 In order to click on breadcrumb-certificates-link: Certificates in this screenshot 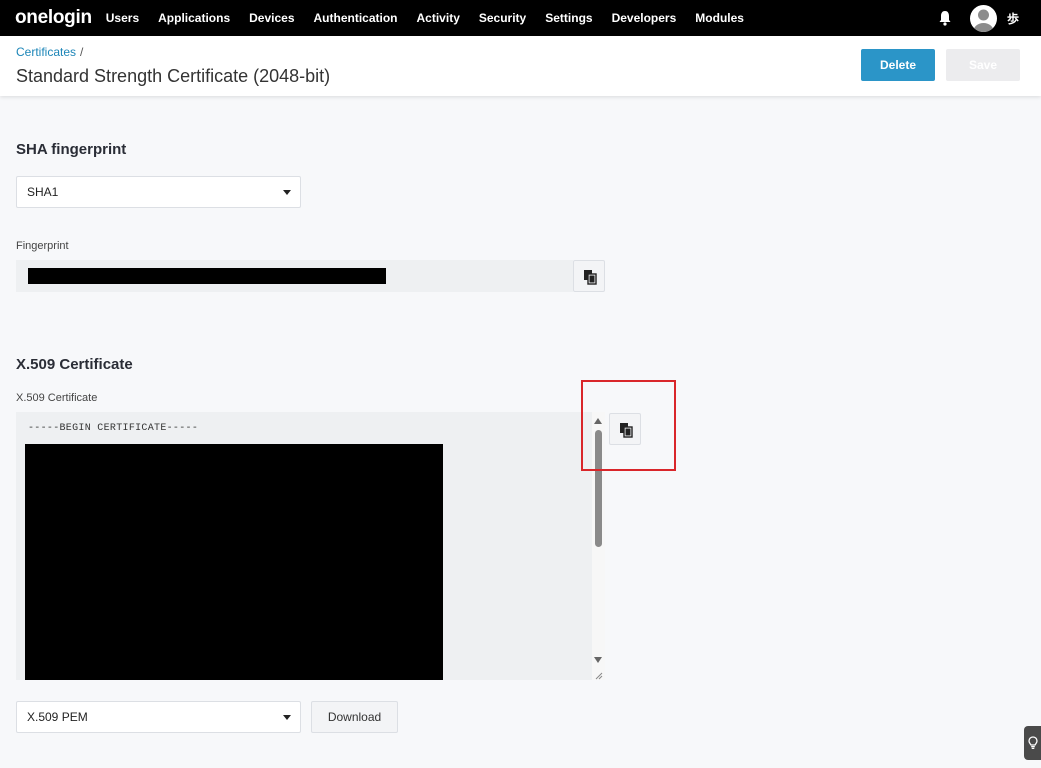, I will do `click(46, 52)`.